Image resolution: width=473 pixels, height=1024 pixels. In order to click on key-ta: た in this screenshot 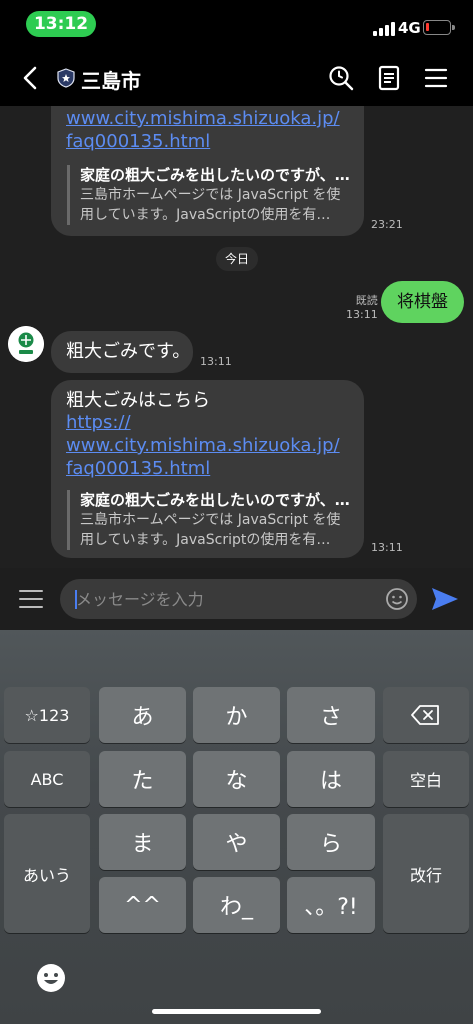, I will do `click(142, 779)`.